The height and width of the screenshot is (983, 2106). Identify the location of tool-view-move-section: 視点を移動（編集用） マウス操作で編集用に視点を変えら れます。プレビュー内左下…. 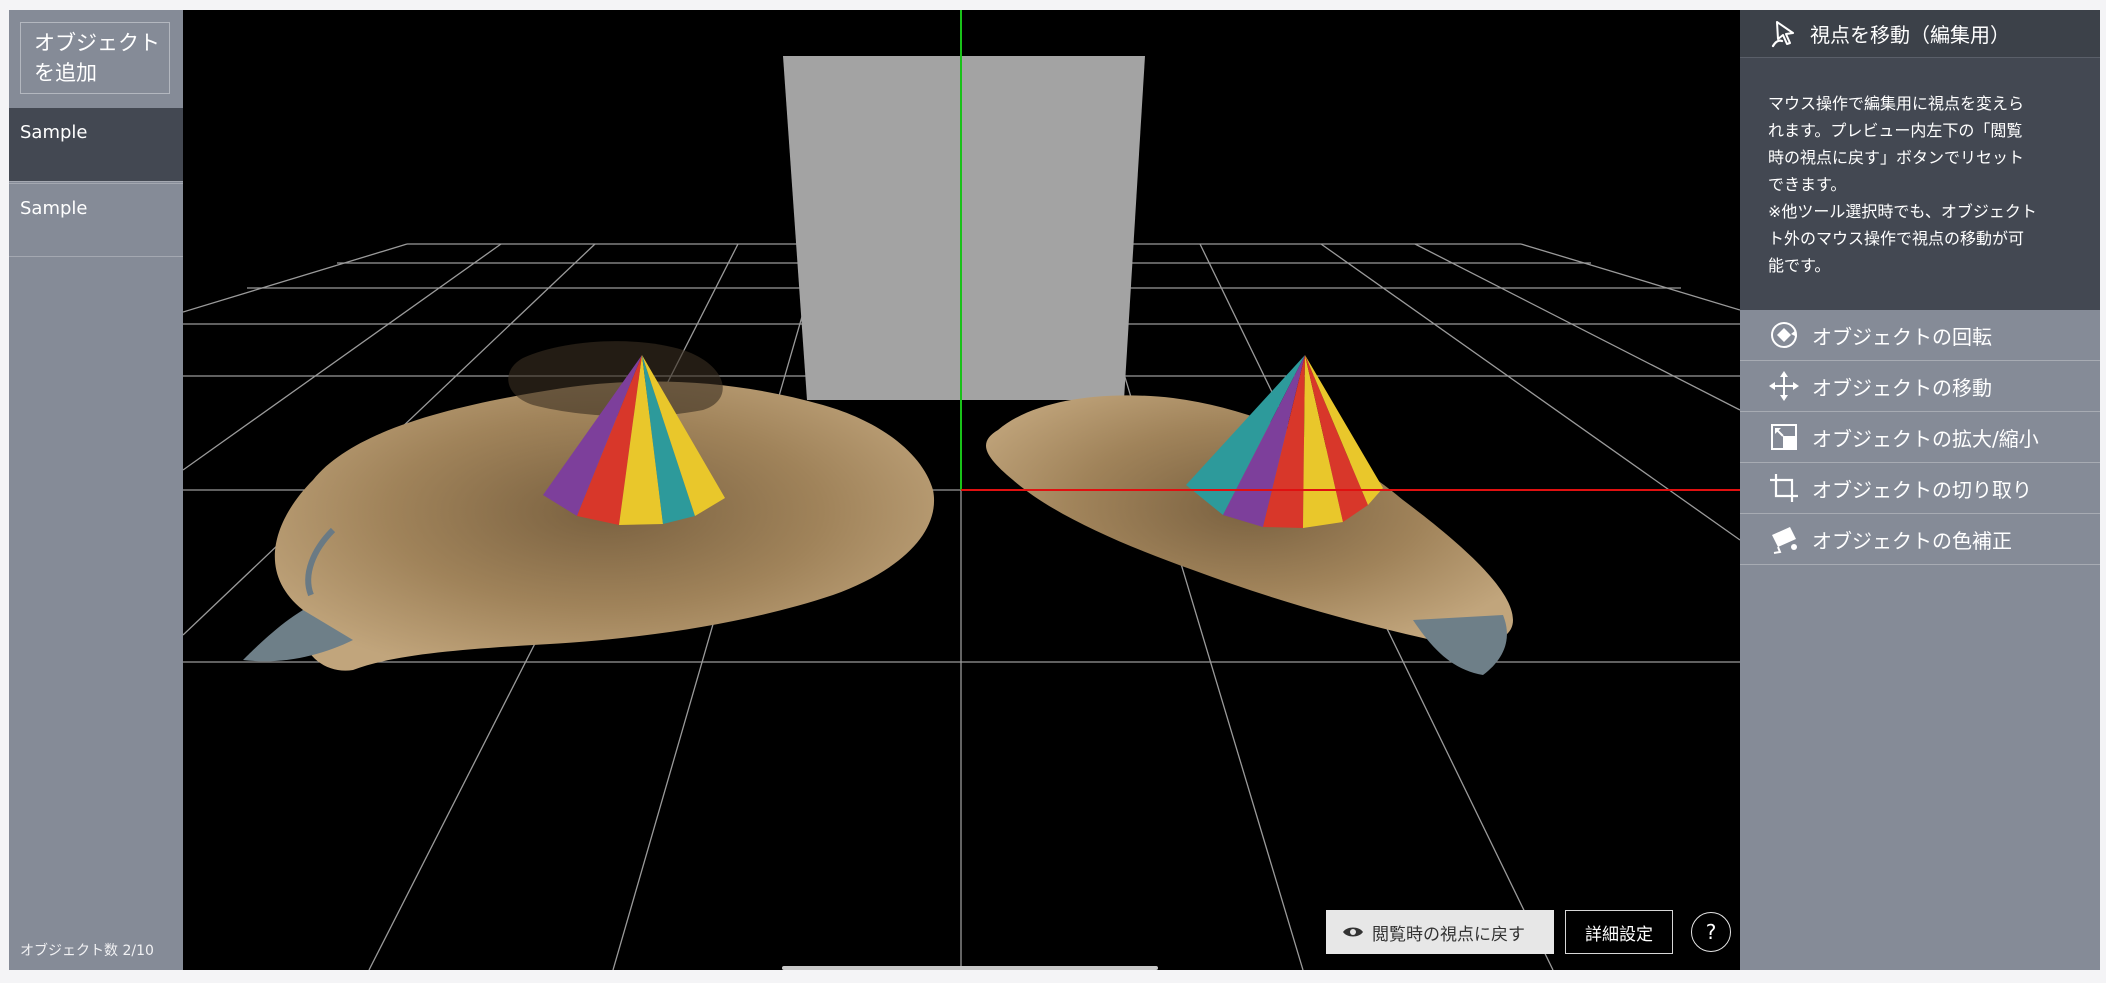
(1920, 160).